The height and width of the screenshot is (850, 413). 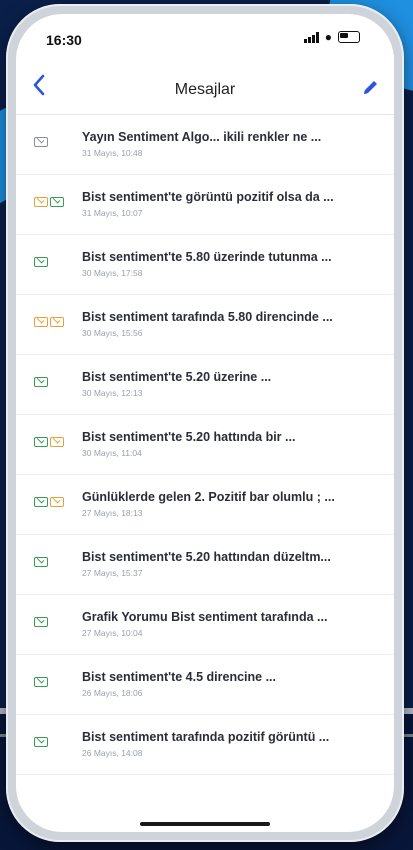 I want to click on status-time: 16:30, so click(x=64, y=40).